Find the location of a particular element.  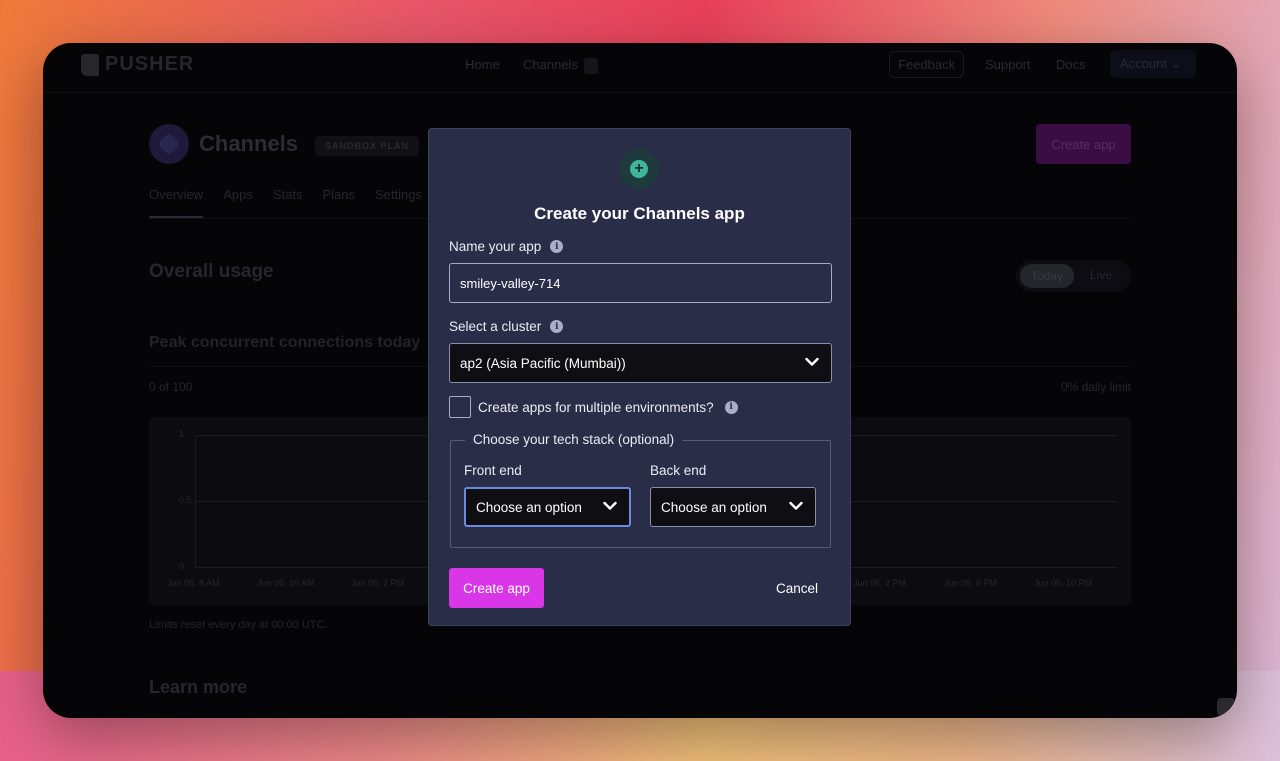

back-end-label: Back end is located at coordinates (678, 470).